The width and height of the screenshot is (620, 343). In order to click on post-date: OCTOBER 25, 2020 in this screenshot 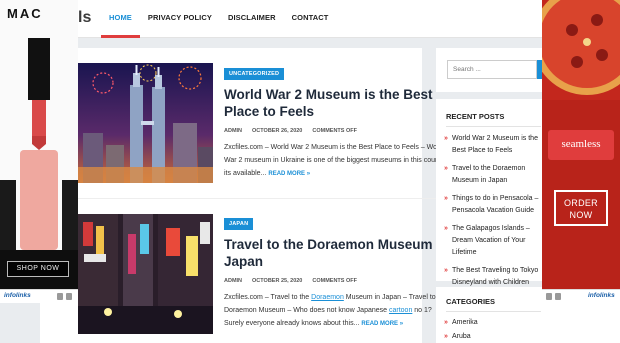, I will do `click(277, 281)`.